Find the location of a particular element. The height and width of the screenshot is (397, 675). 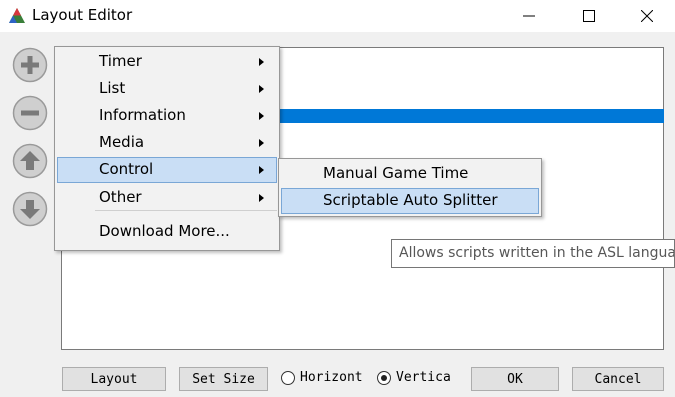

horizontal-radio: Horizont is located at coordinates (324, 379).